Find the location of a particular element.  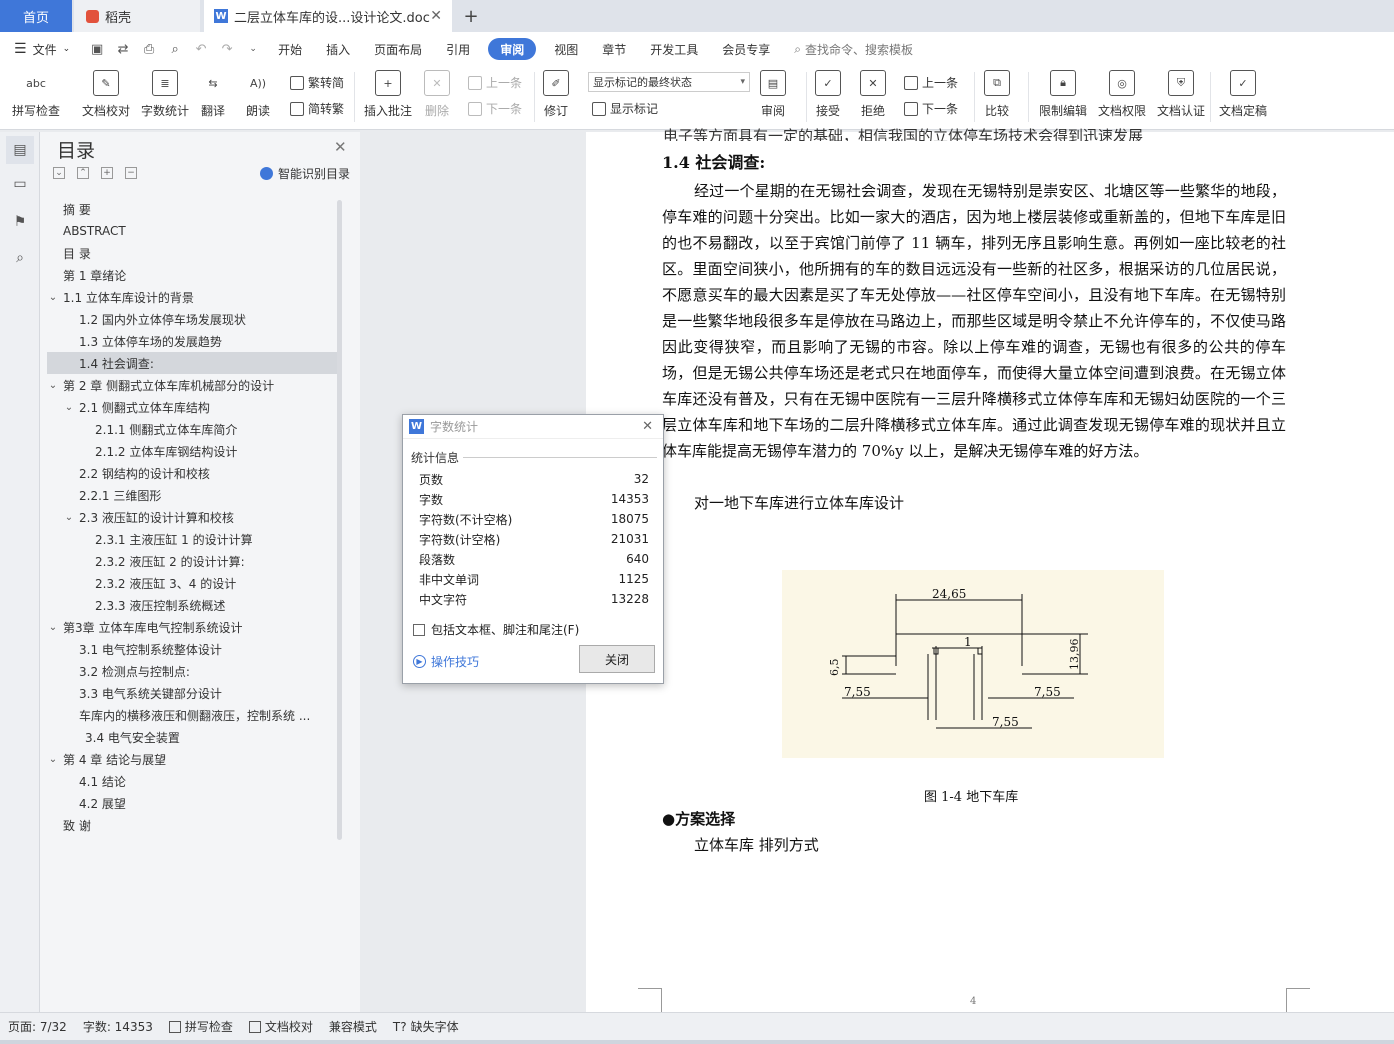

word-count-indicator: 字数: 14353 is located at coordinates (118, 1026).